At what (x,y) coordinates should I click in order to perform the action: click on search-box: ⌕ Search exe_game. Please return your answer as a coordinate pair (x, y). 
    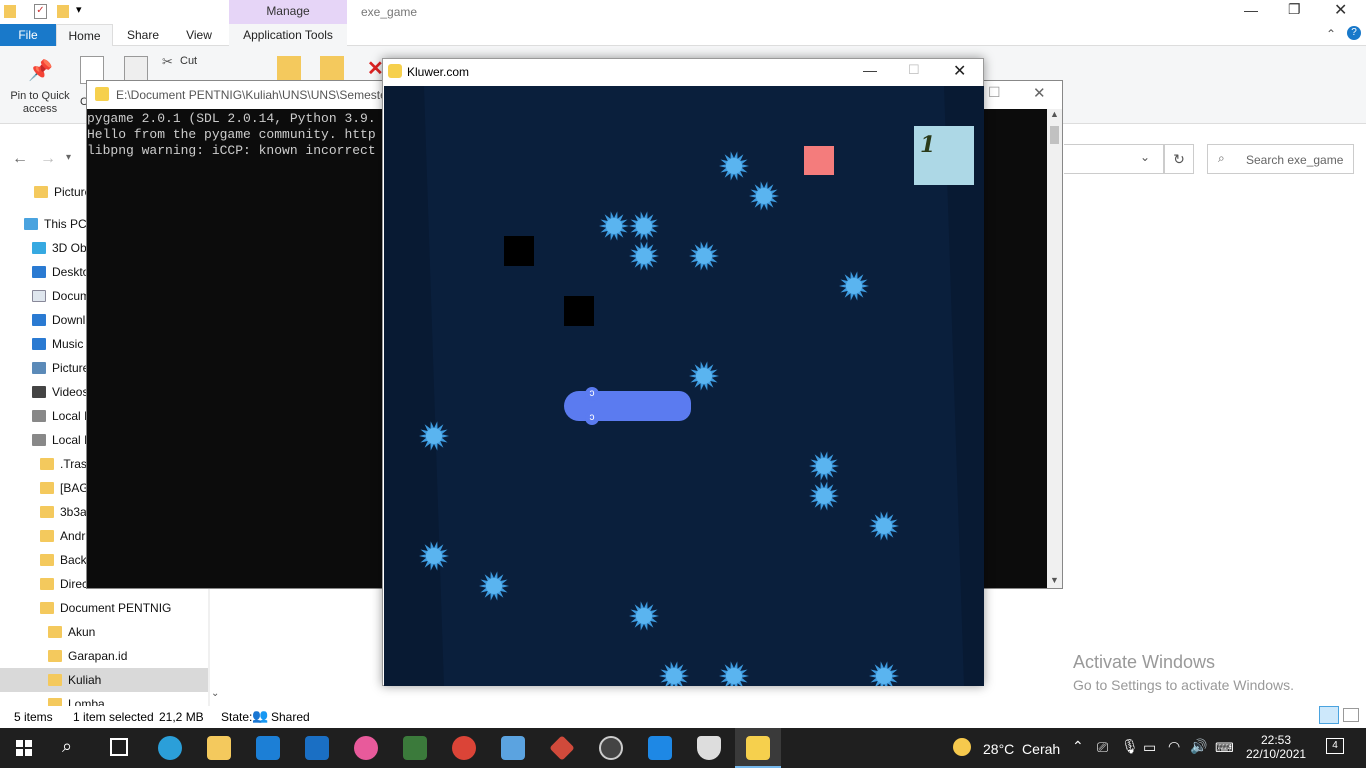
    Looking at the image, I should click on (1280, 159).